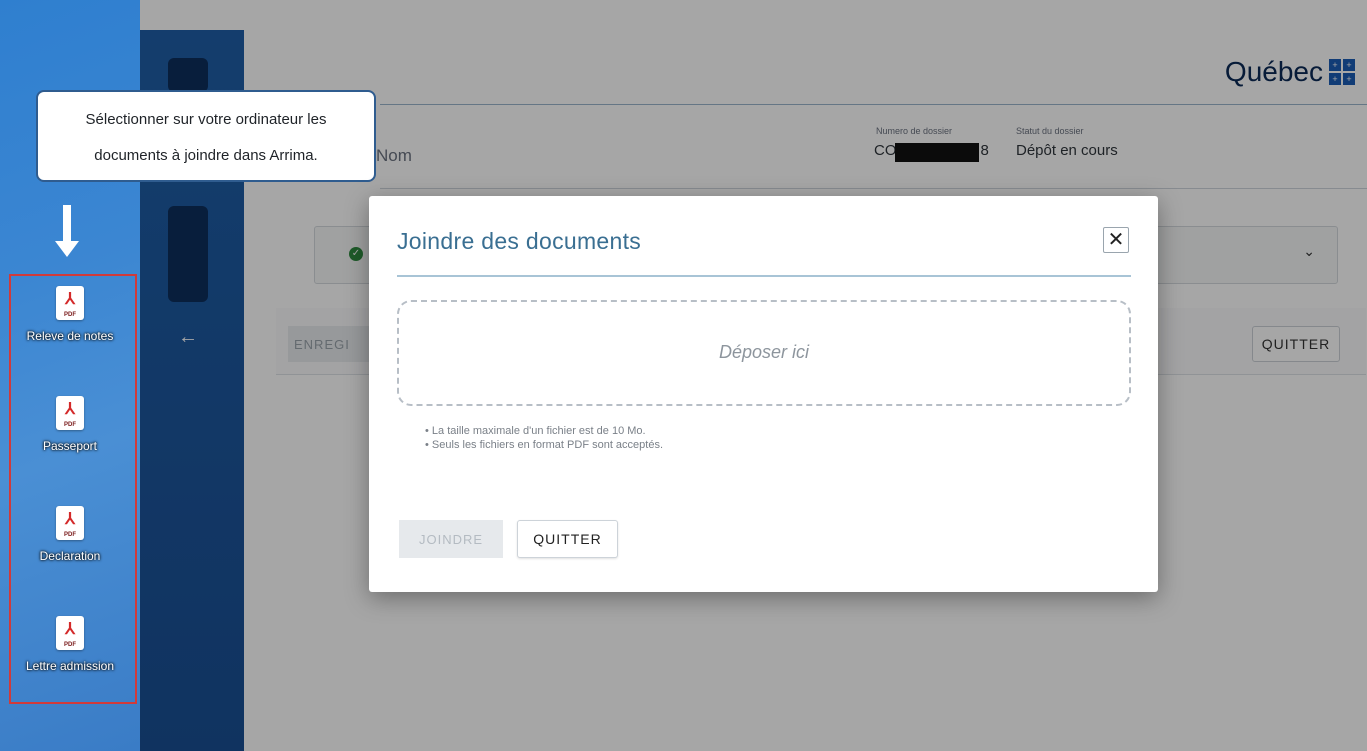 The height and width of the screenshot is (751, 1367). Describe the element at coordinates (764, 276) in the screenshot. I see `title-divider` at that location.